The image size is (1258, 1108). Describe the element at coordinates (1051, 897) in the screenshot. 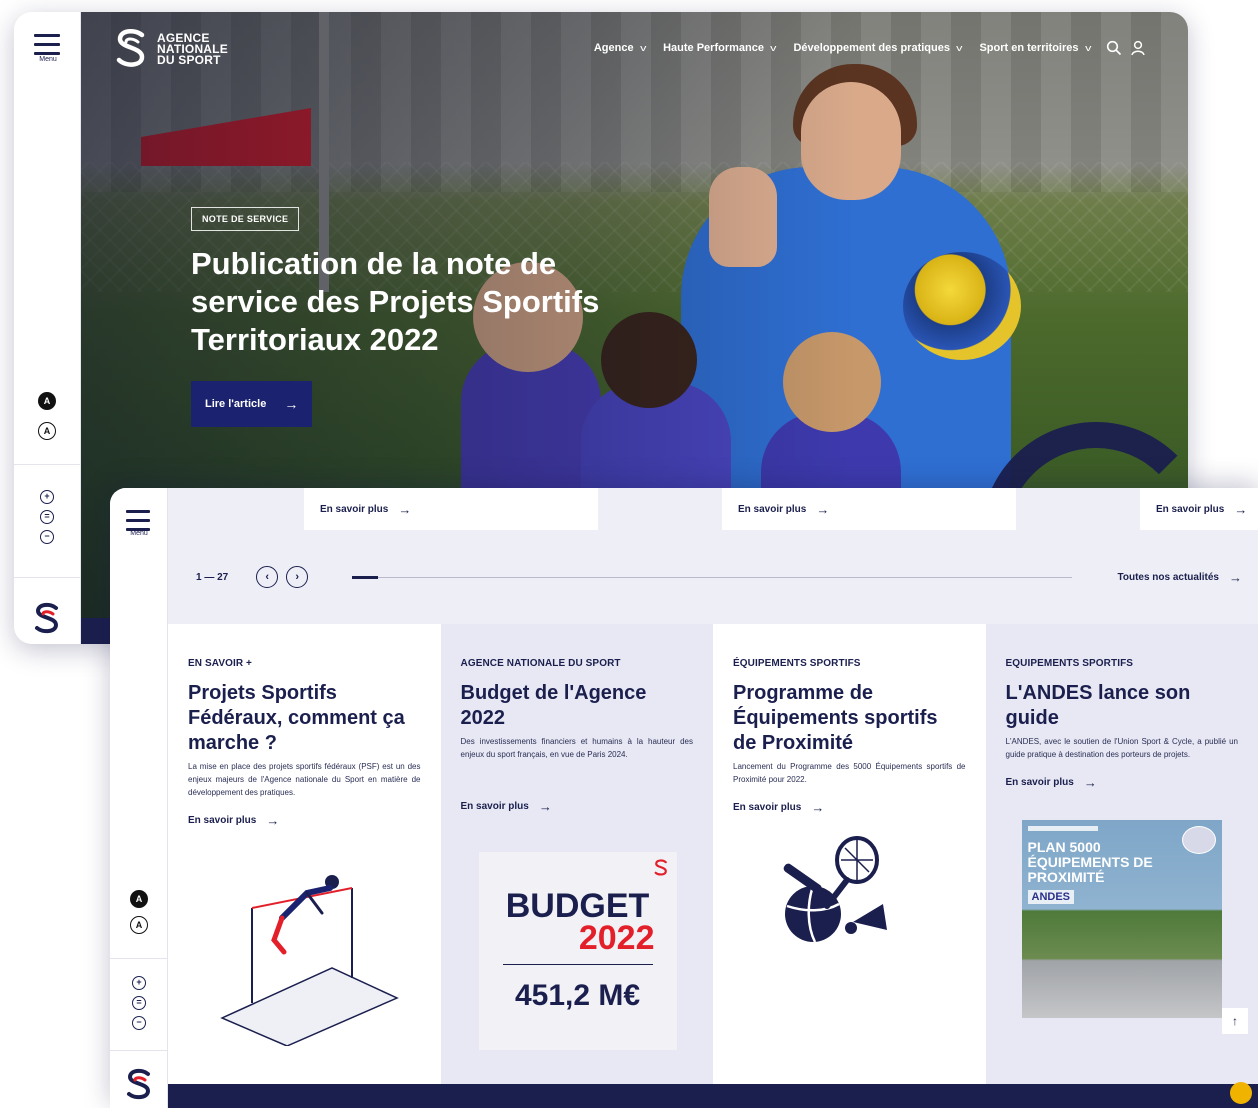

I see `andes-logo: ANDES` at that location.